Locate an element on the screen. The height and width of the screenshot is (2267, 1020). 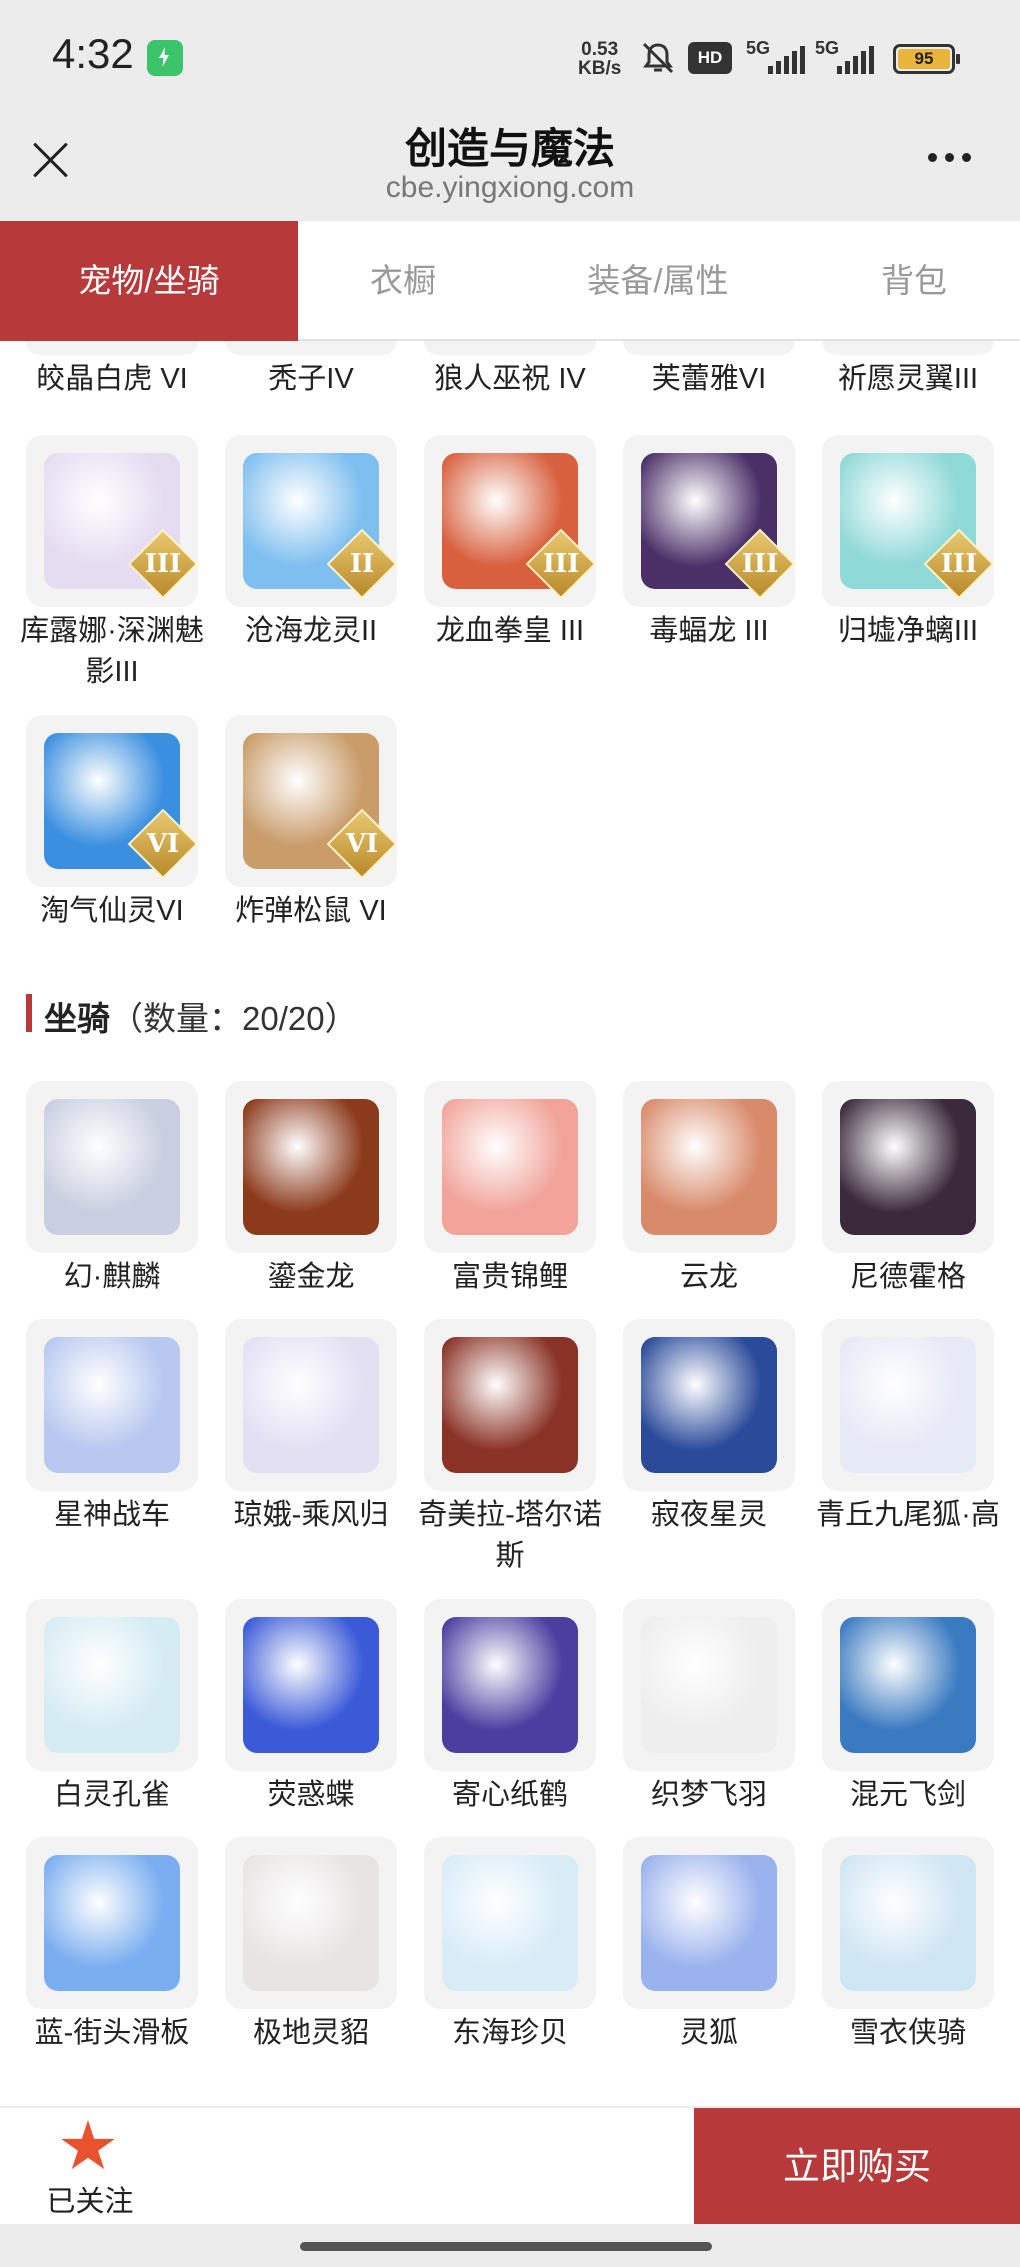
item-card: 芙蕾雅VI is located at coordinates (709, 370).